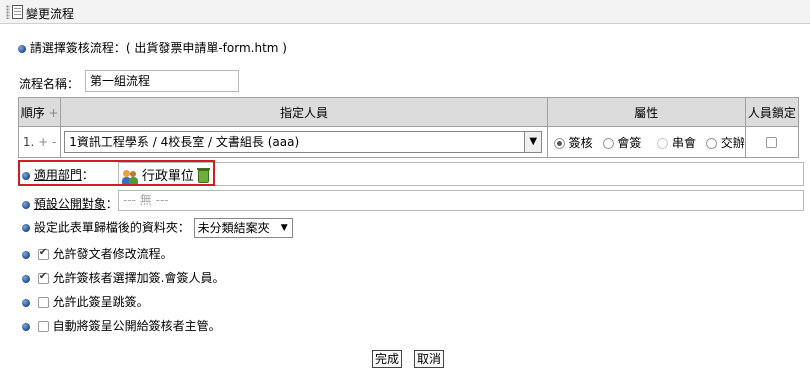  I want to click on public-target-input: --- 無 ---, so click(461, 200).